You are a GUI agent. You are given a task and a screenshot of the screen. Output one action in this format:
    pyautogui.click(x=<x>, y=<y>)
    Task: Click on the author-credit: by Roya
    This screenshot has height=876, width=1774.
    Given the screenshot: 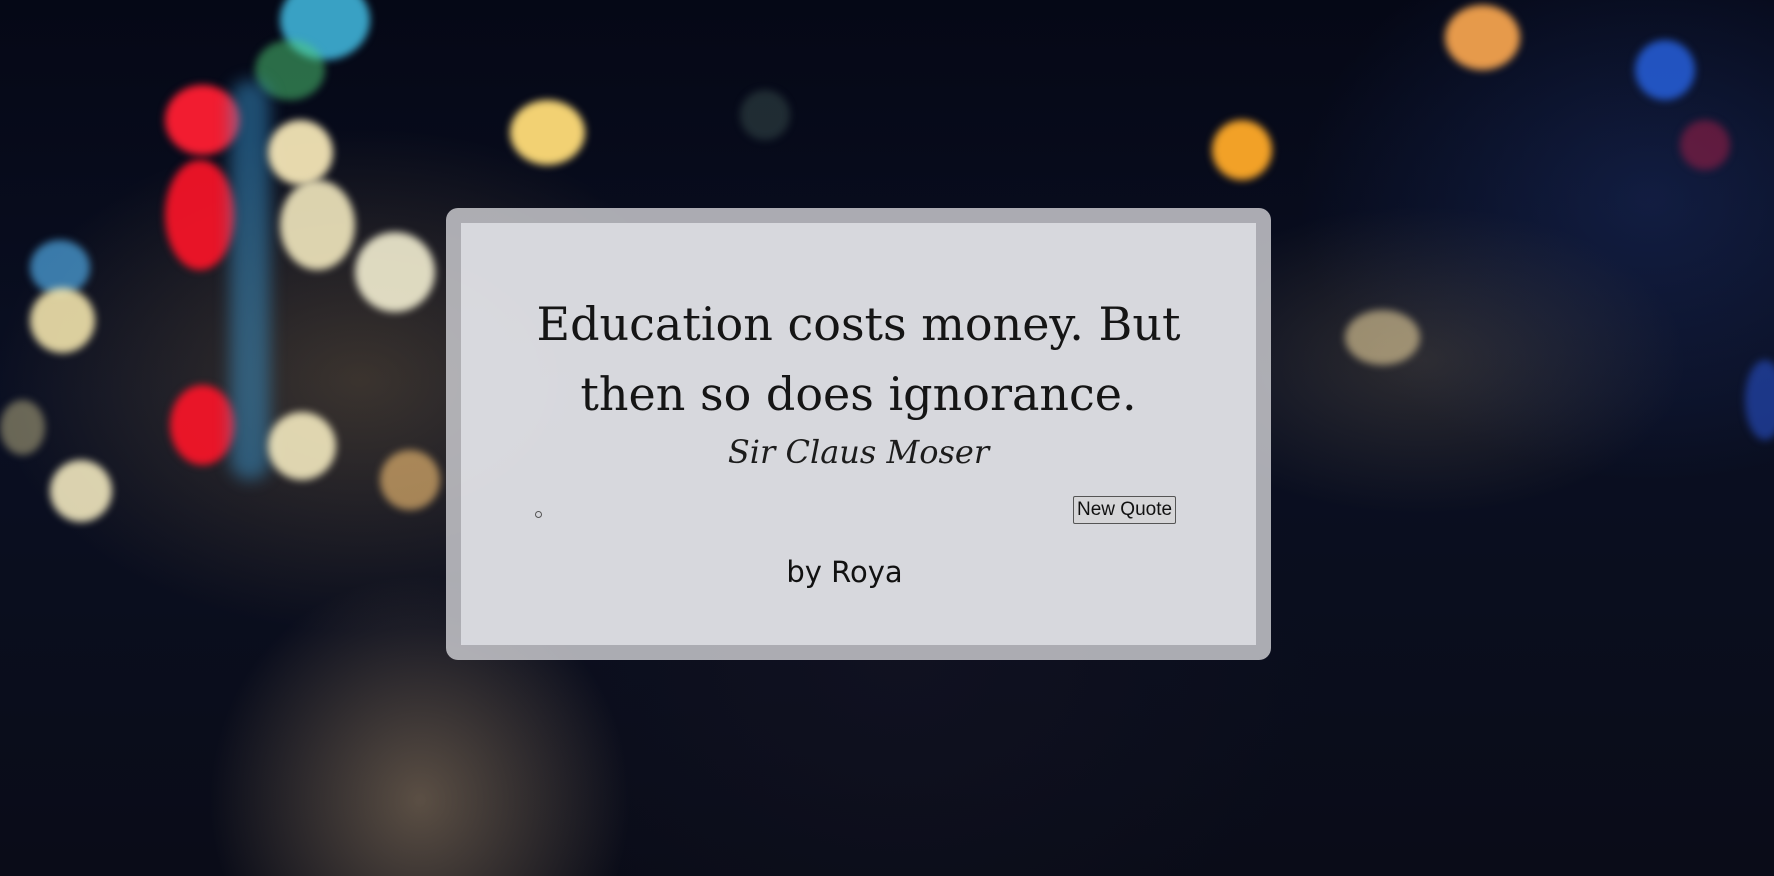 What is the action you would take?
    pyautogui.click(x=844, y=572)
    